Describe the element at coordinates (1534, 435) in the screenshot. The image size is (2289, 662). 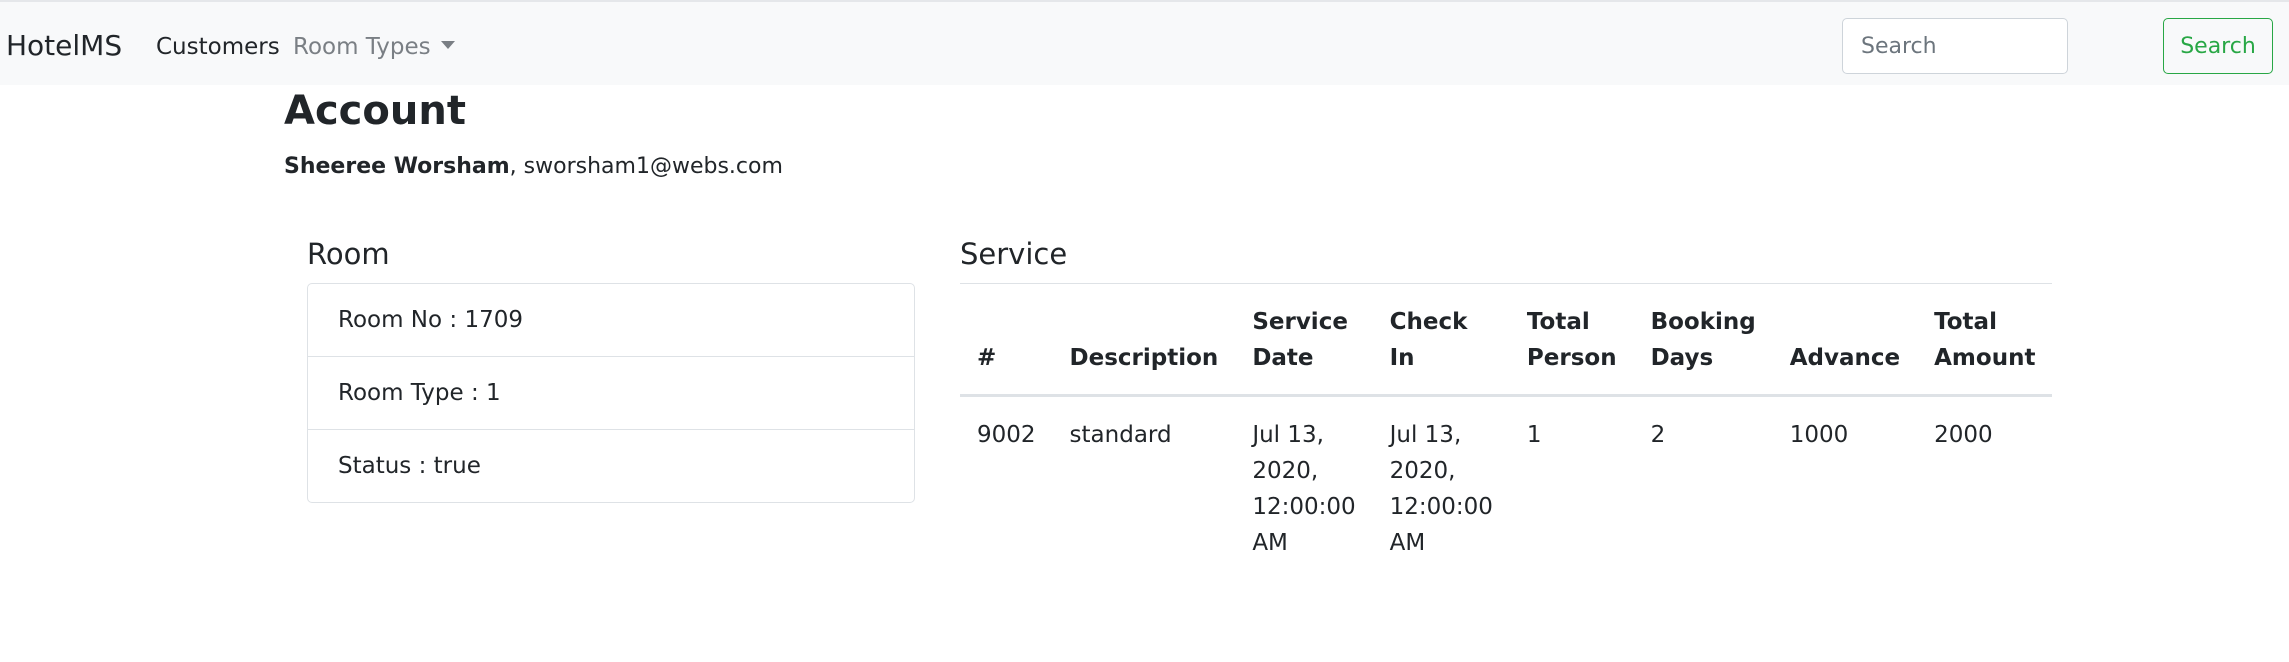
I see `cell-total-person: 1` at that location.